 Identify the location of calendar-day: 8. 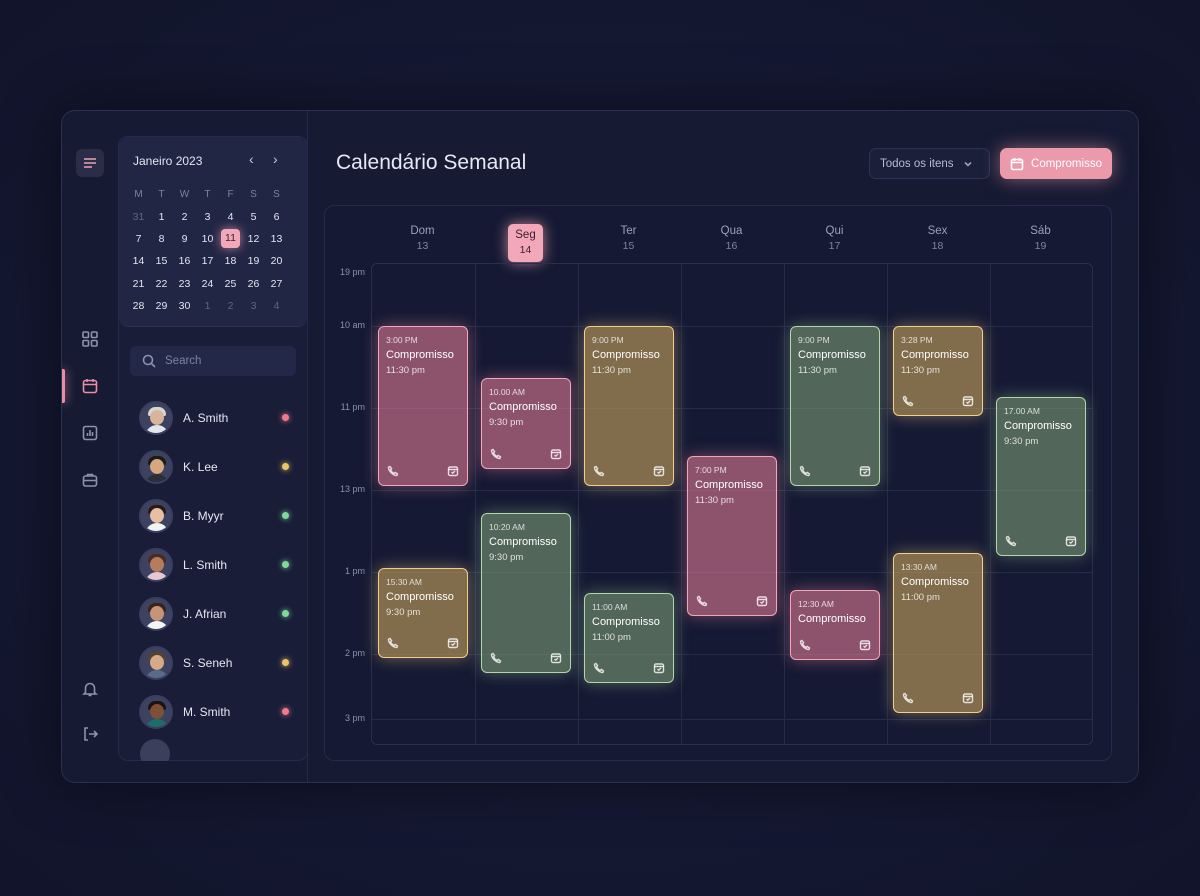
(161, 239).